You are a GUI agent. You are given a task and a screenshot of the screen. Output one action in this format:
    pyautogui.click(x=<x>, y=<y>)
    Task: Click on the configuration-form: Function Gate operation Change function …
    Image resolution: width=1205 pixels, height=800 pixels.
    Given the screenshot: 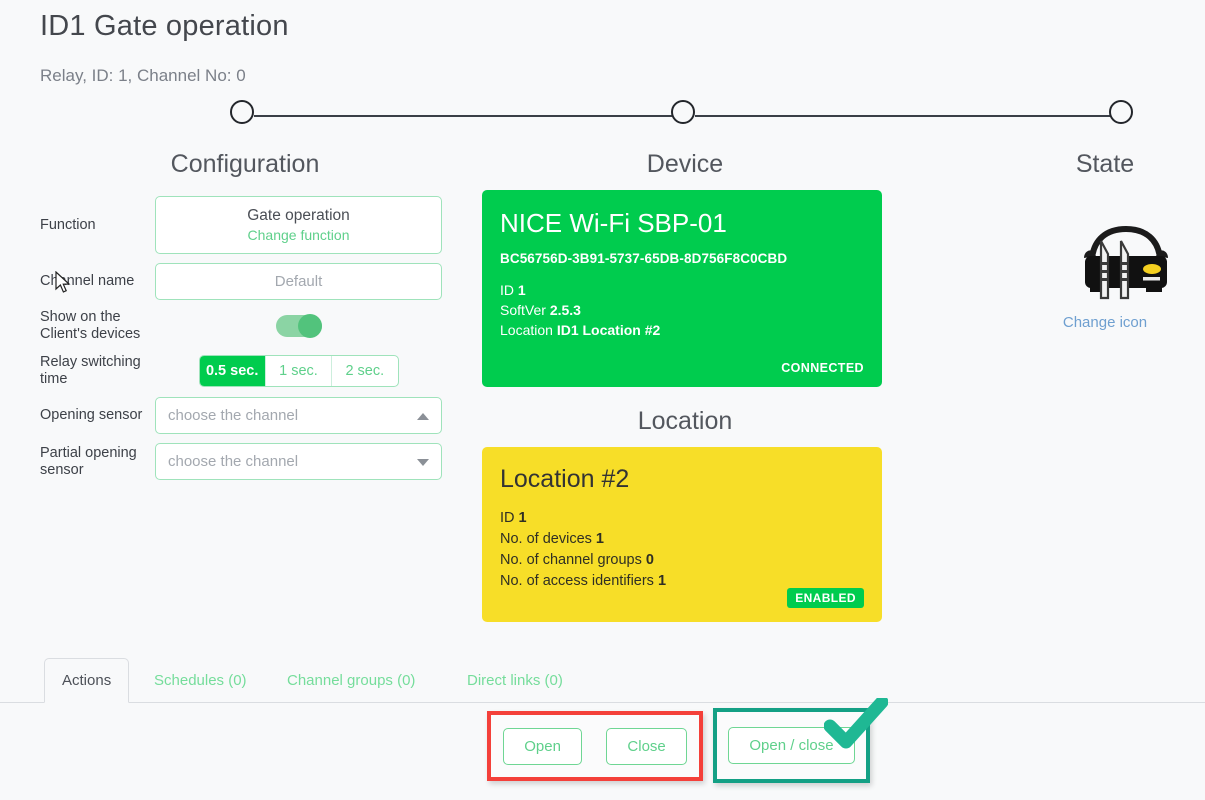 What is the action you would take?
    pyautogui.click(x=241, y=342)
    